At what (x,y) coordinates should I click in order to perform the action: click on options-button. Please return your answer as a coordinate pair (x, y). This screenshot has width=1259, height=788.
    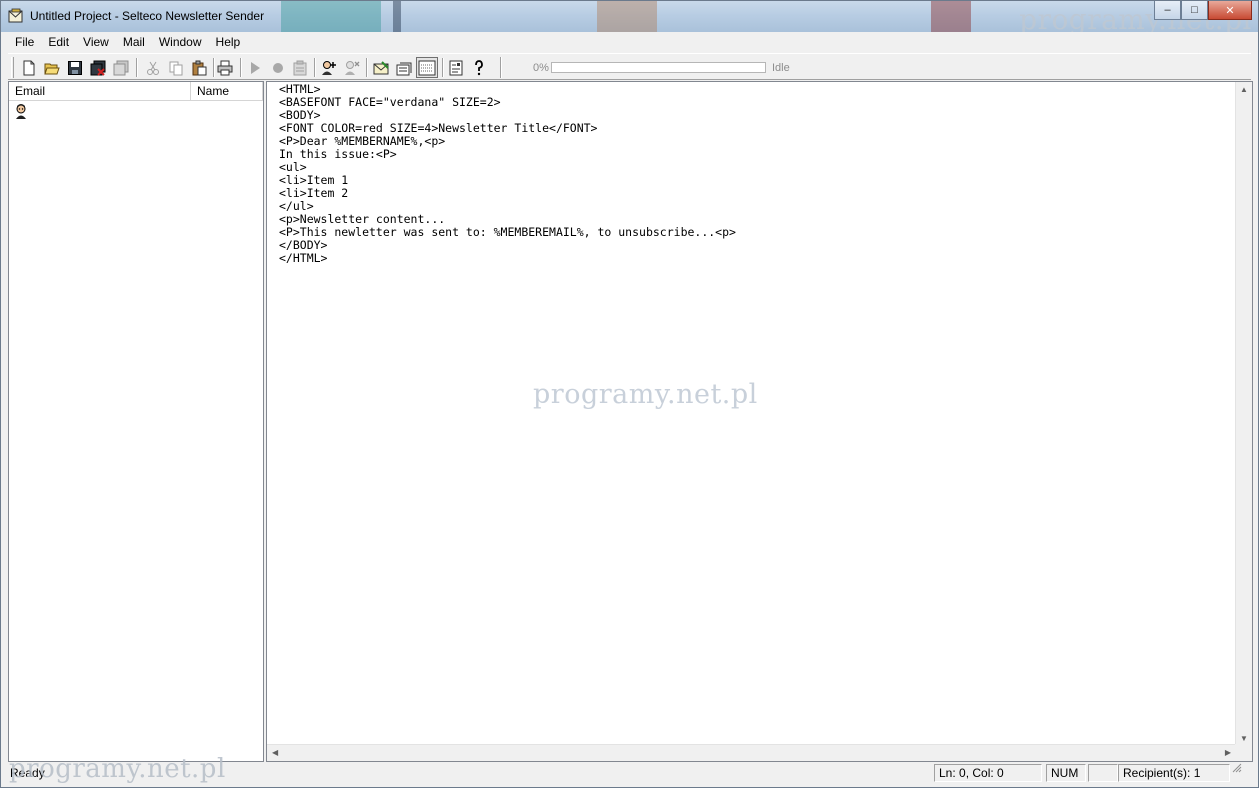
    Looking at the image, I should click on (456, 67).